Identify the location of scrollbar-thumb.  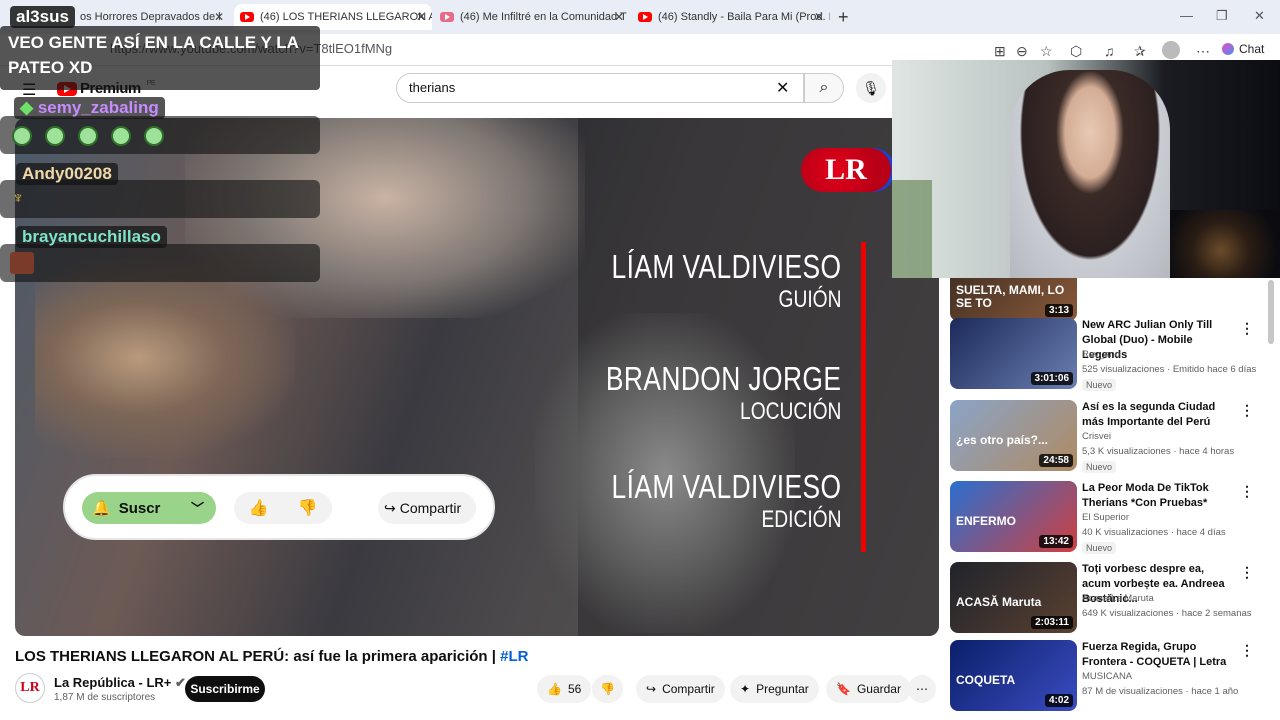
(1271, 312).